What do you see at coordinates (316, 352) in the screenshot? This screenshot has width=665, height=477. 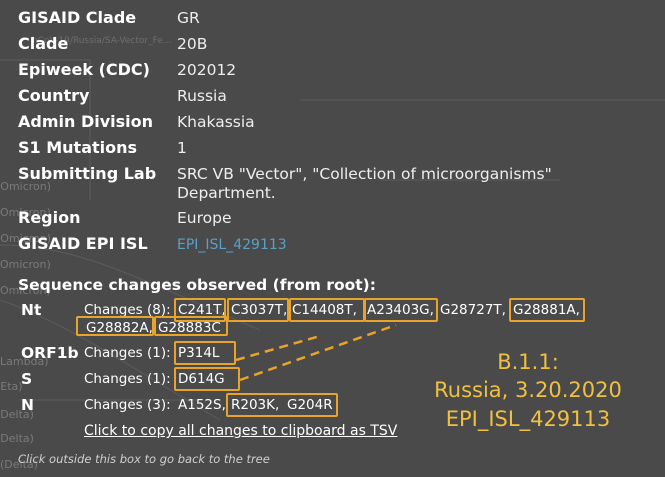 I see `annotation-connectors` at bounding box center [316, 352].